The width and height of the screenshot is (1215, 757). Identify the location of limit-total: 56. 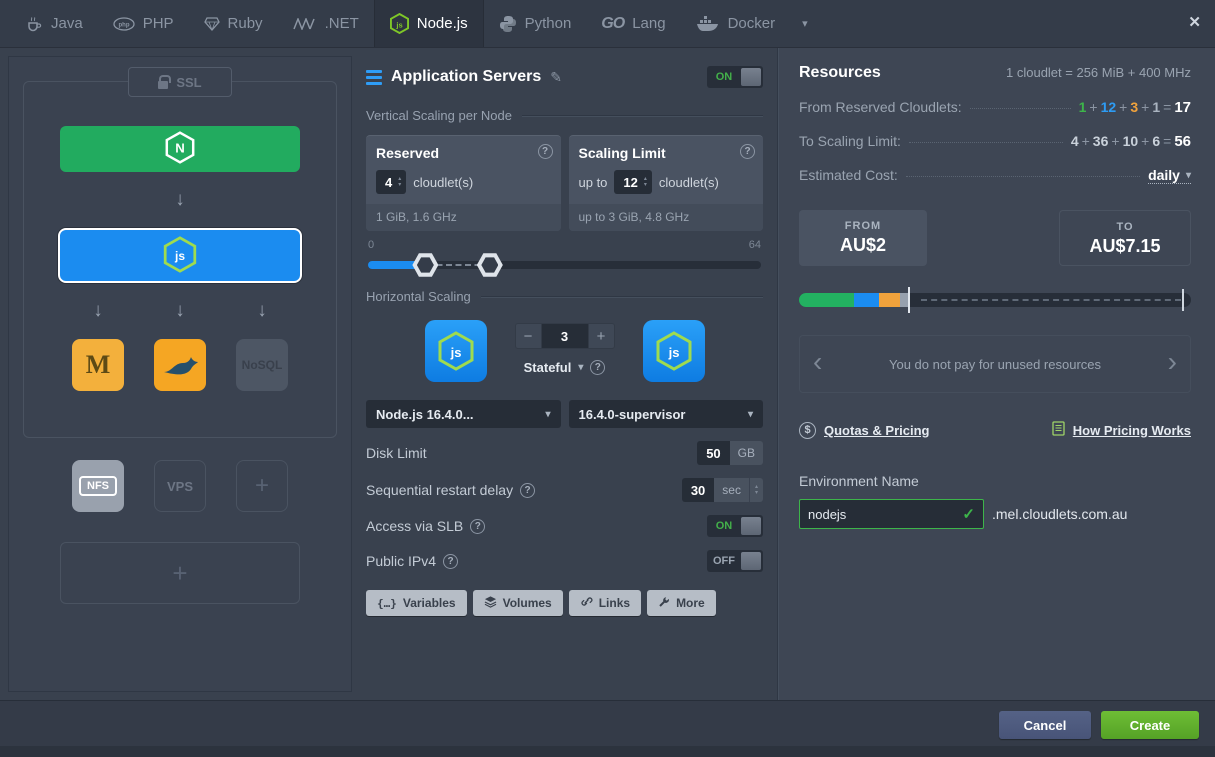
(1182, 141).